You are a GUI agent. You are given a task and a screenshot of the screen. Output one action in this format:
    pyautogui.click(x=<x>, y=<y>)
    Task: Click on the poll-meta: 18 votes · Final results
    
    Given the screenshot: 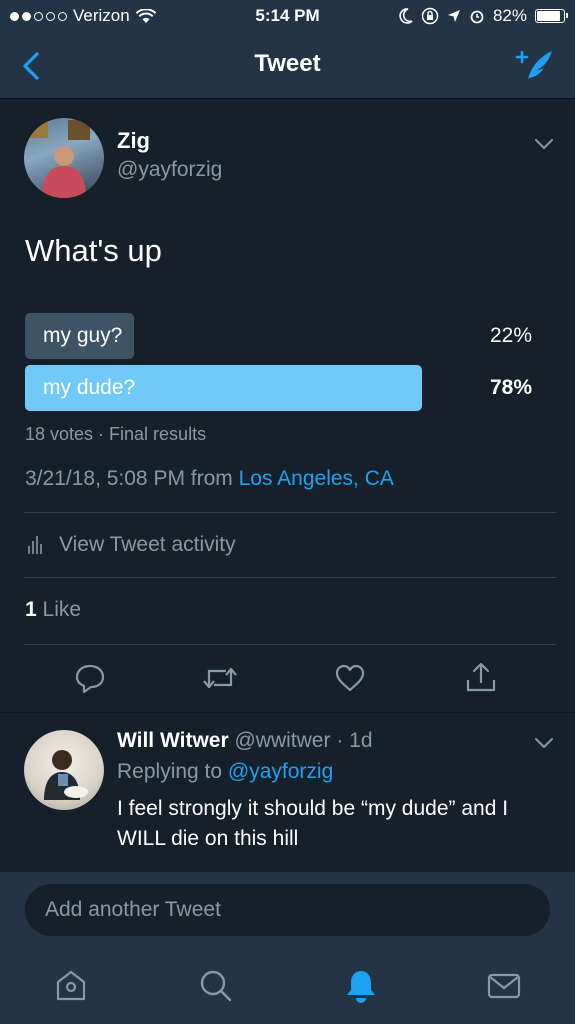 What is the action you would take?
    pyautogui.click(x=116, y=434)
    